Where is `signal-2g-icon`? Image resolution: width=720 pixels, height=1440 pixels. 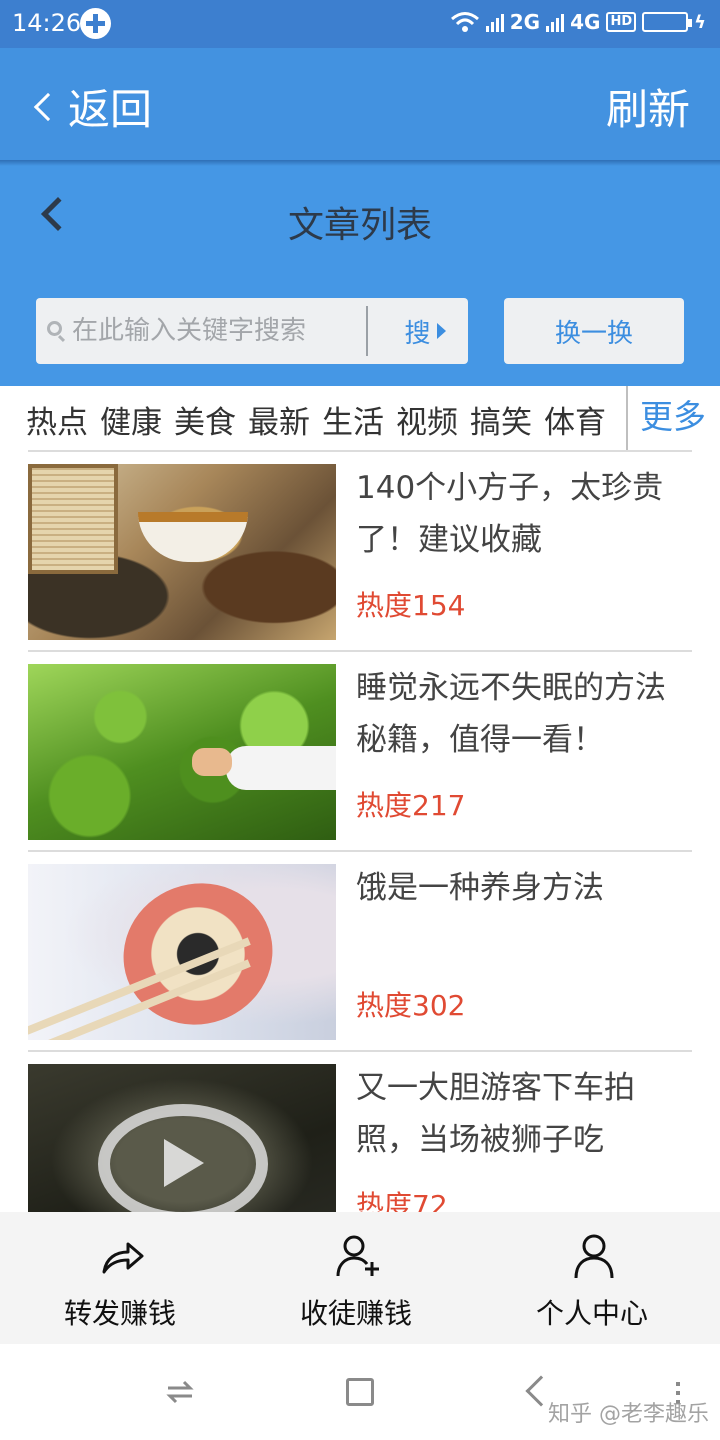 signal-2g-icon is located at coordinates (494, 22).